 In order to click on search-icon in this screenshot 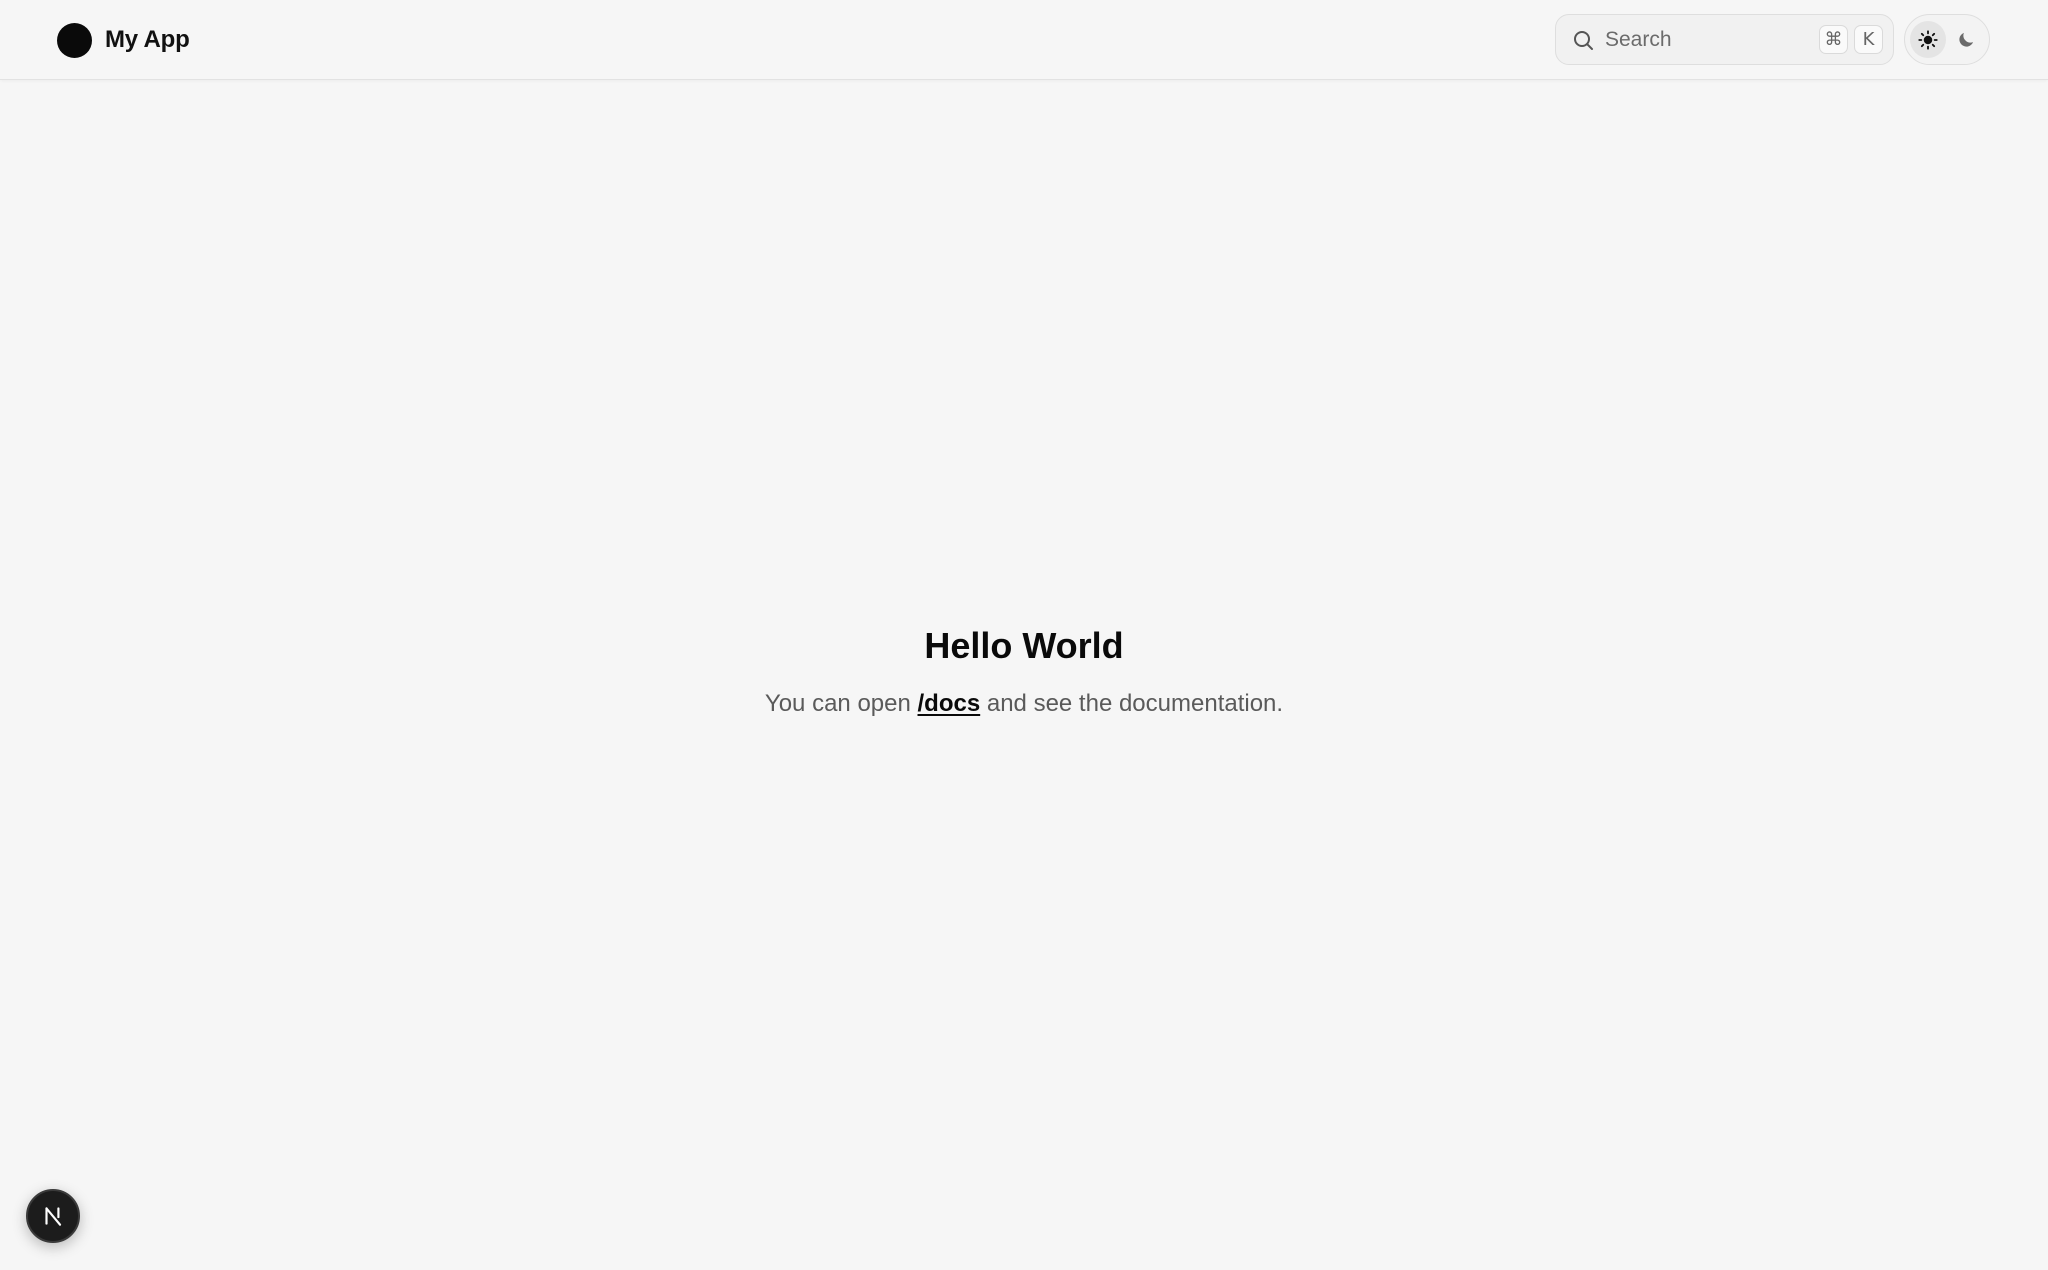, I will do `click(1583, 40)`.